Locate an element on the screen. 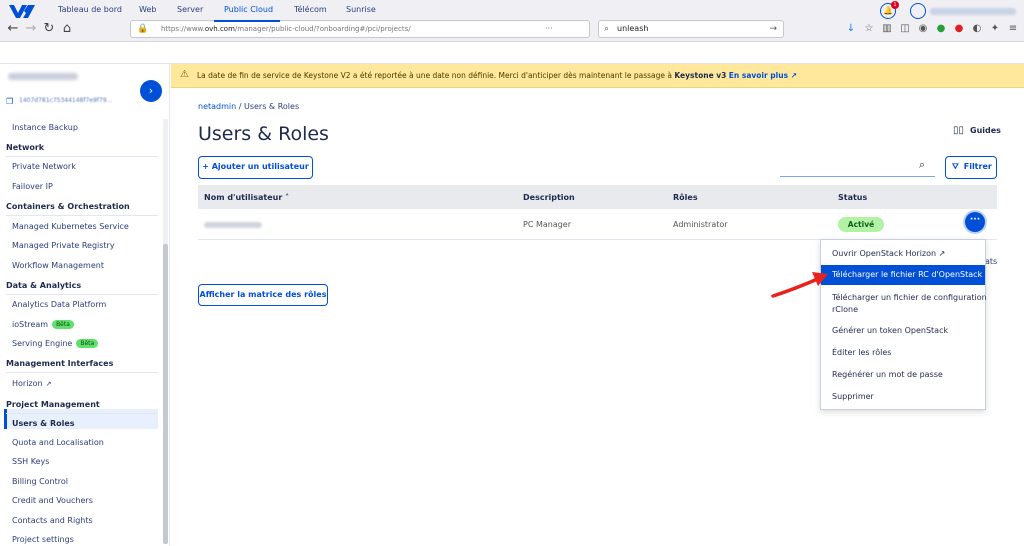 The image size is (1024, 546). sidebar-item-serving-engine: Serving Engine Bêta is located at coordinates (55, 343).